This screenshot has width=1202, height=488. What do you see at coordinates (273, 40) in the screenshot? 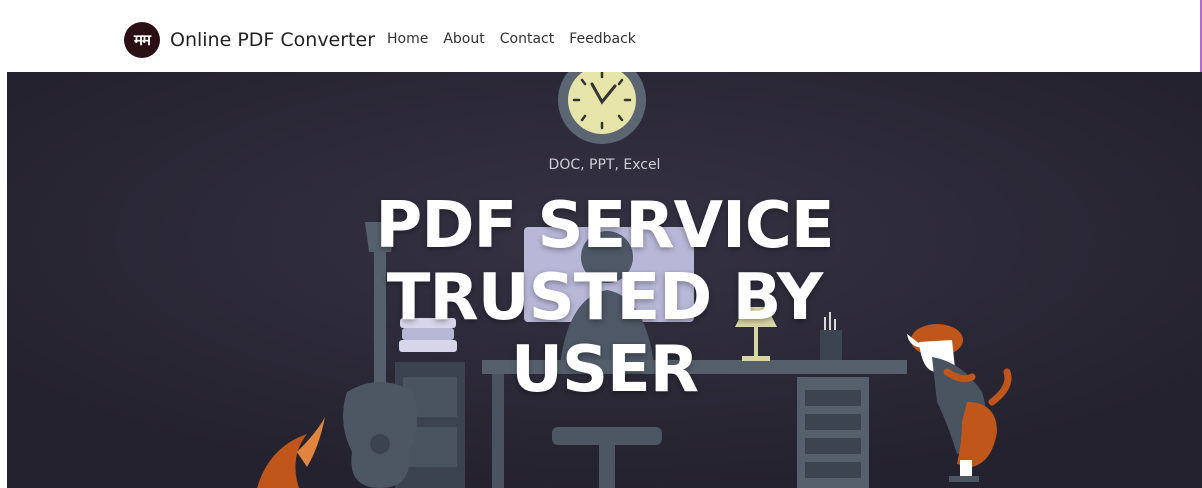
I see `brand-name: Online PDF Converter` at bounding box center [273, 40].